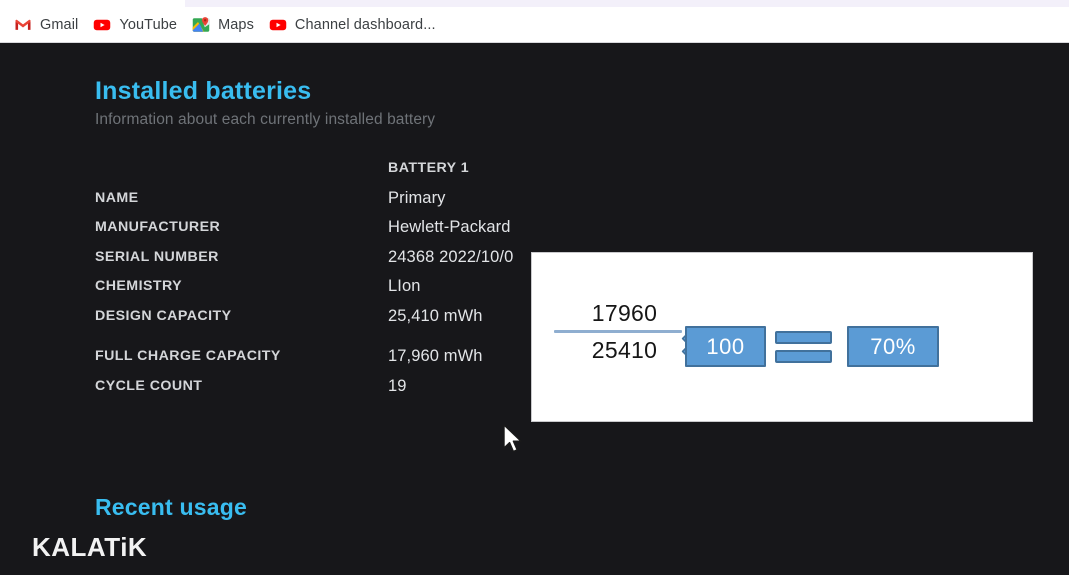 This screenshot has height=575, width=1069. What do you see at coordinates (404, 286) in the screenshot?
I see `table-cell-value: LIon` at bounding box center [404, 286].